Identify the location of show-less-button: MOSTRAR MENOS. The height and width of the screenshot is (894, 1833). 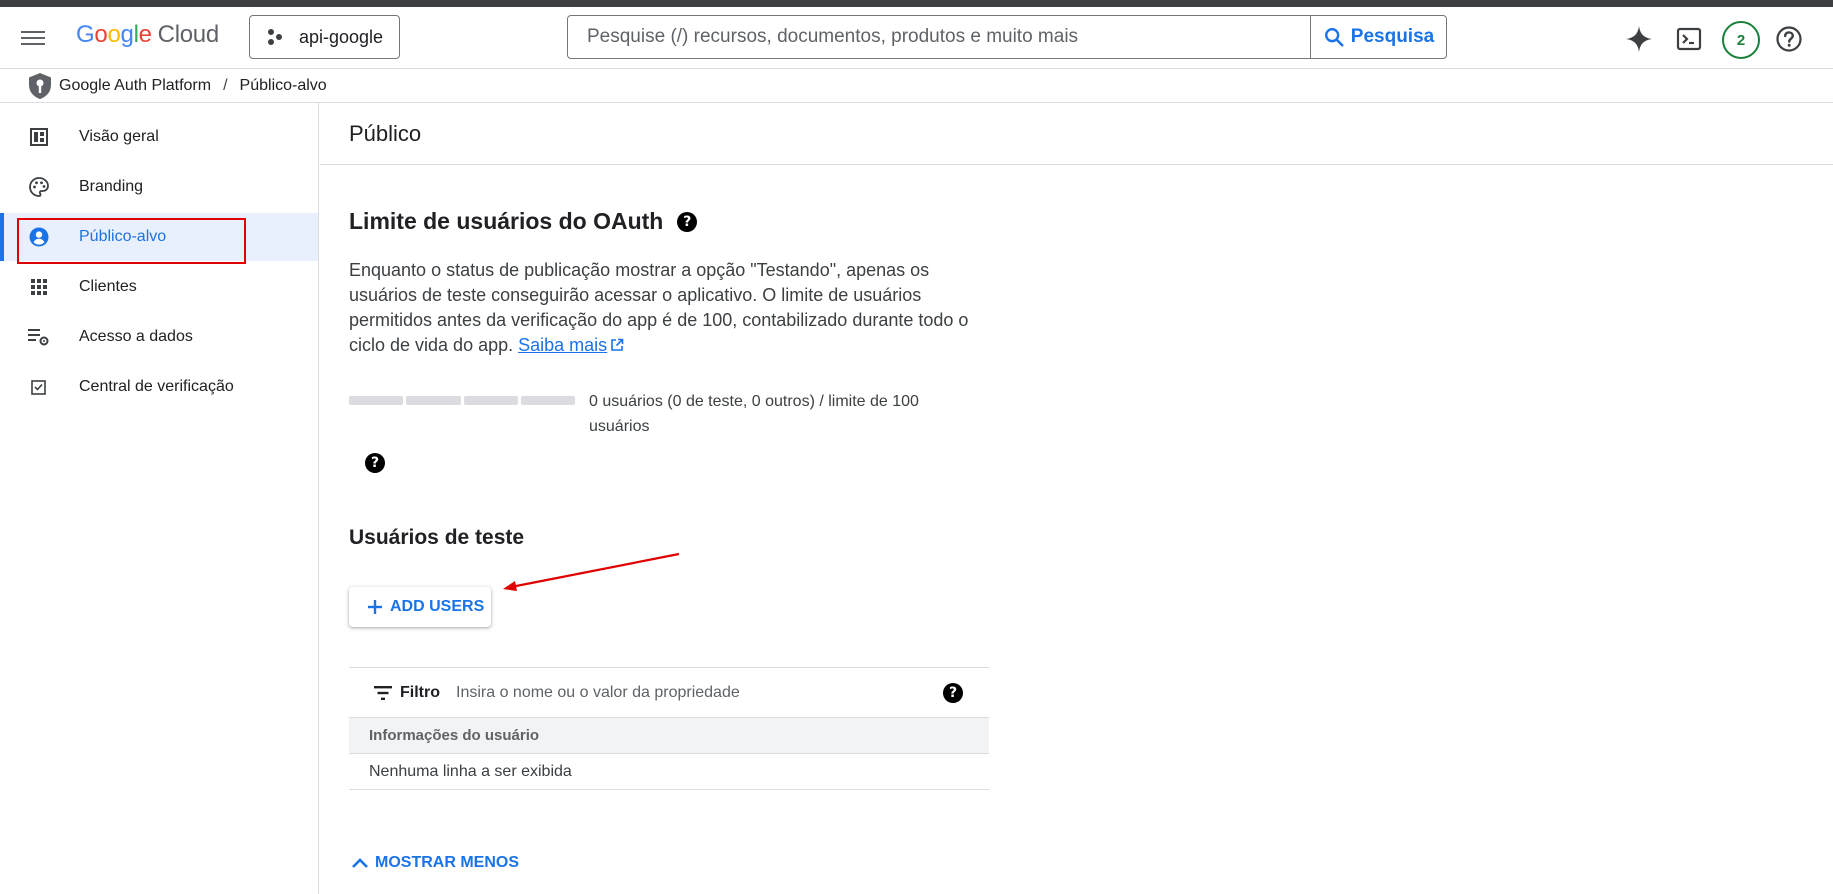
(435, 863).